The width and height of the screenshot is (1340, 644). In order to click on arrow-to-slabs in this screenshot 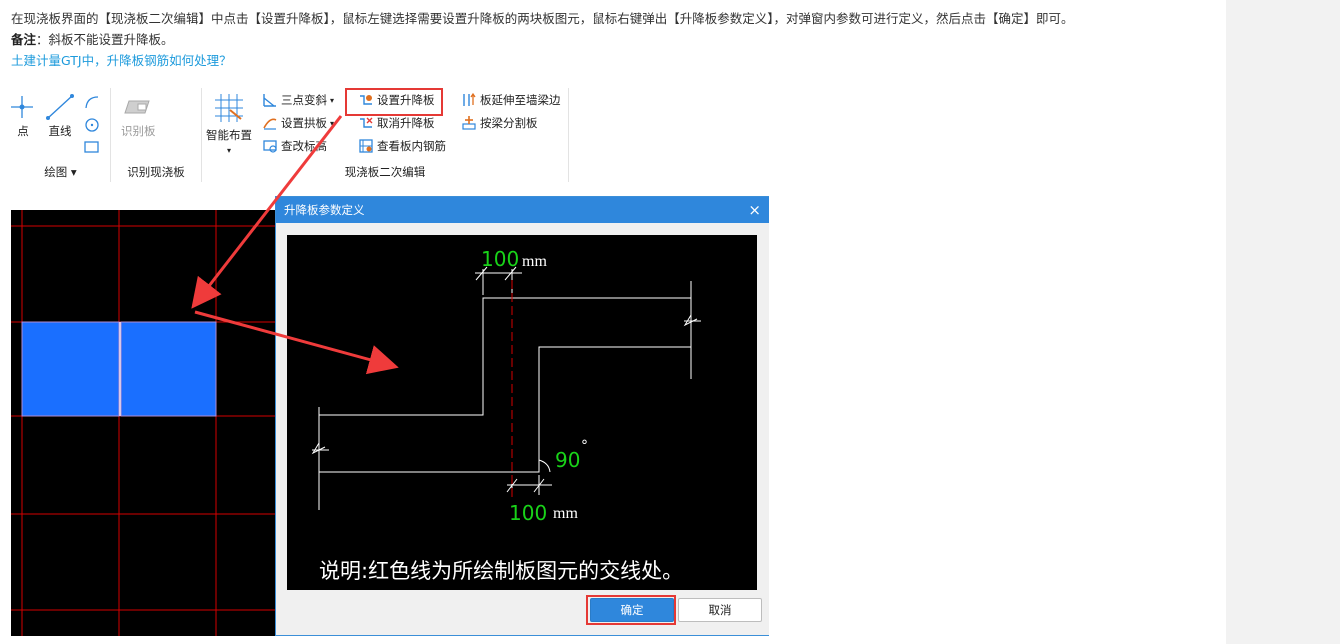, I will do `click(267, 212)`.